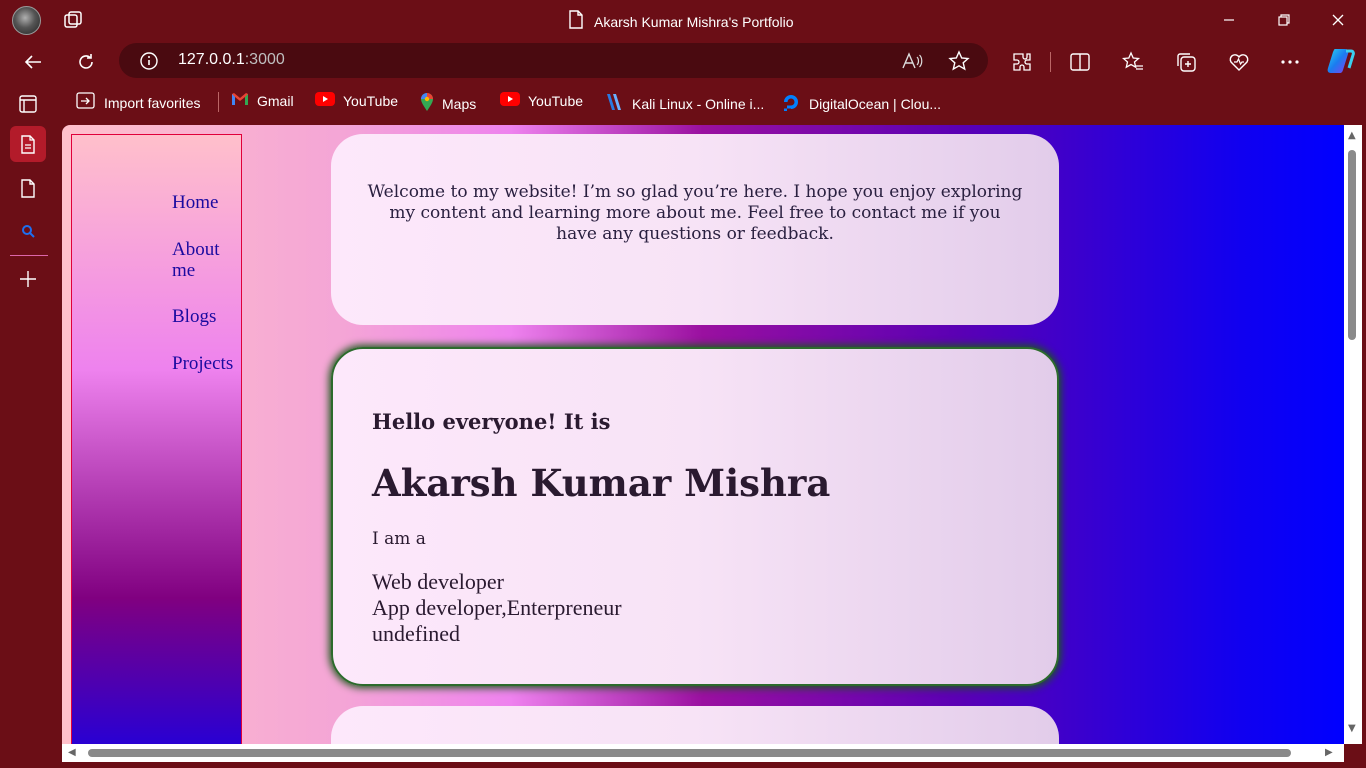 This screenshot has width=1366, height=768. Describe the element at coordinates (28, 144) in the screenshot. I see `sidebar-tab-active` at that location.